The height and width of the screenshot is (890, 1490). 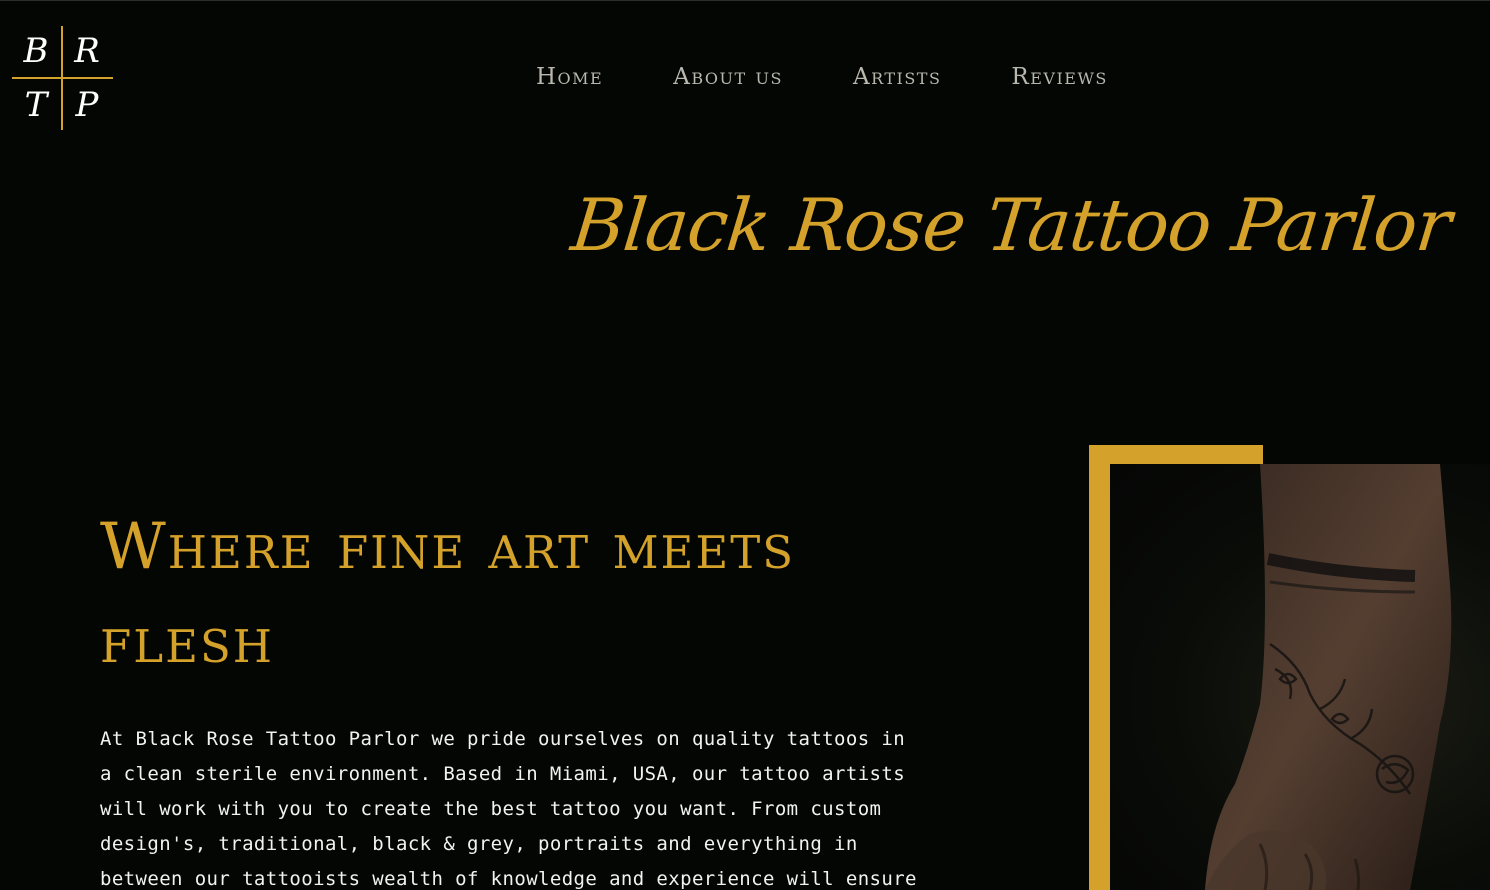 I want to click on tattooed-hand-photo, so click(x=1300, y=677).